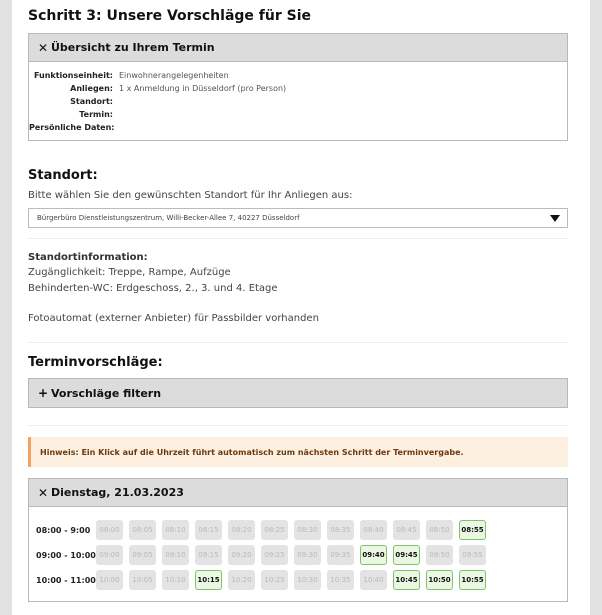 Image resolution: width=602 pixels, height=615 pixels. I want to click on filter-panel: + Vorschläge filtern, so click(298, 393).